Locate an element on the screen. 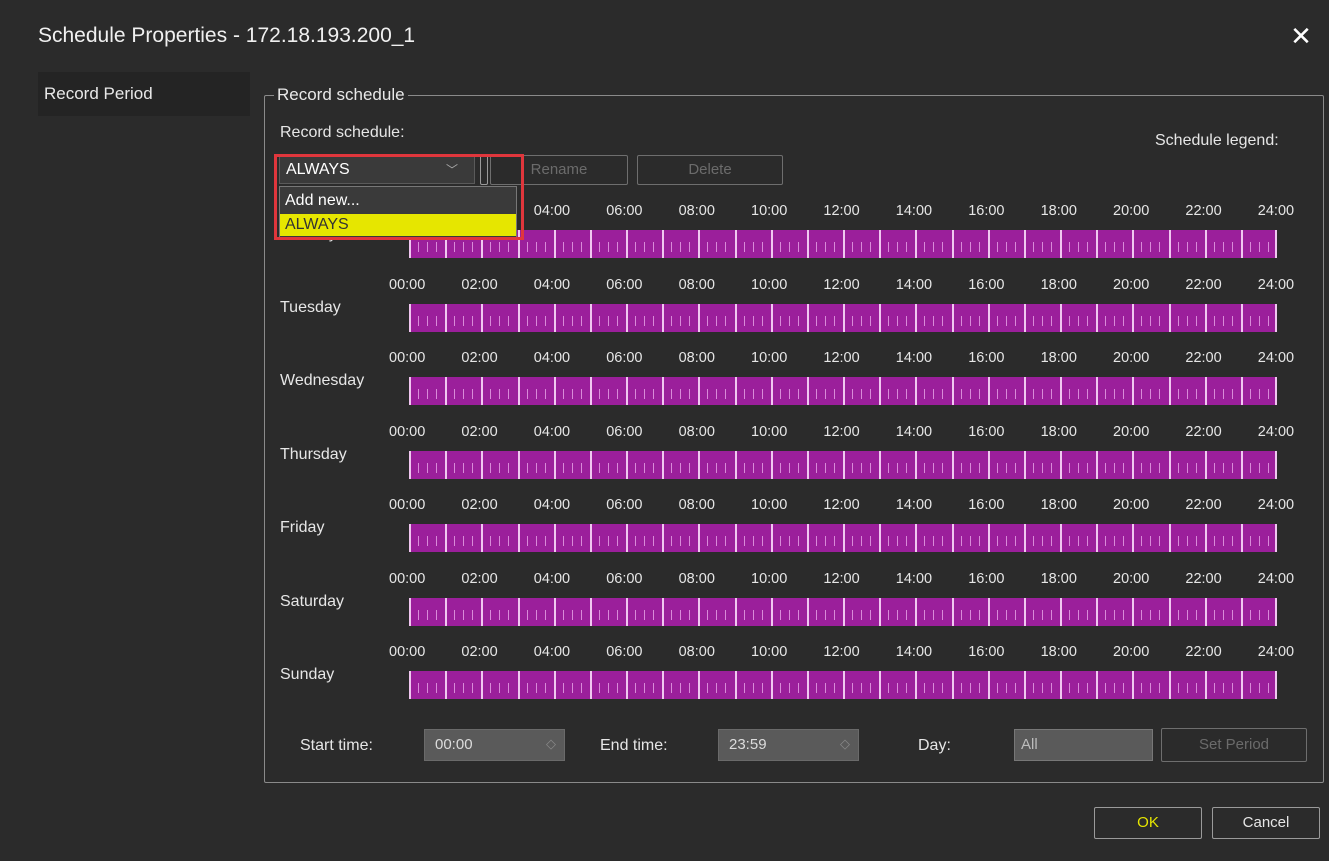  start-time-input: 00:00 ◇ is located at coordinates (494, 745).